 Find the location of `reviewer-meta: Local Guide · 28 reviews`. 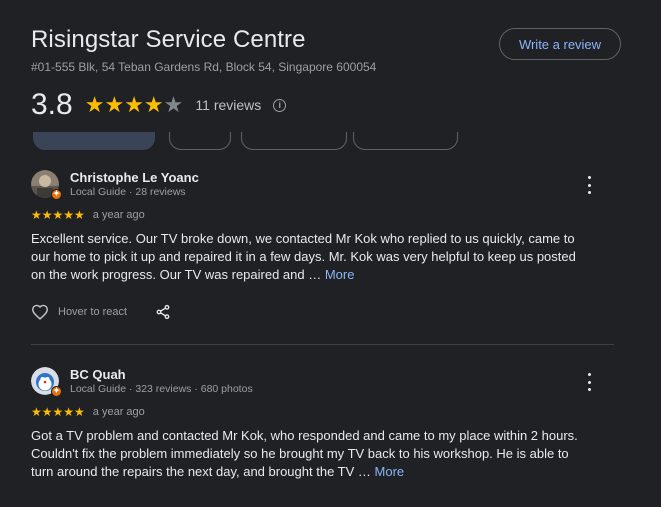

reviewer-meta: Local Guide · 28 reviews is located at coordinates (128, 192).